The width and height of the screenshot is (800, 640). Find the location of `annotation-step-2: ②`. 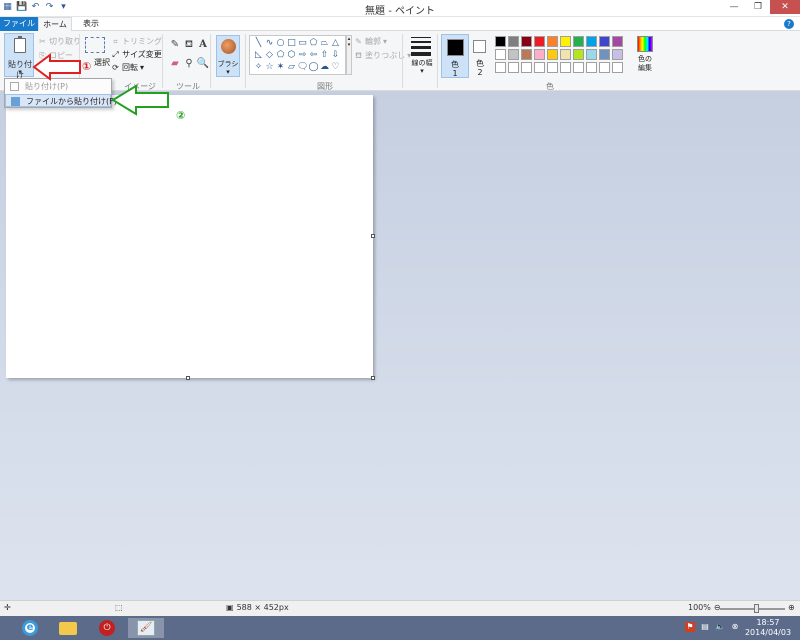

annotation-step-2: ② is located at coordinates (181, 115).